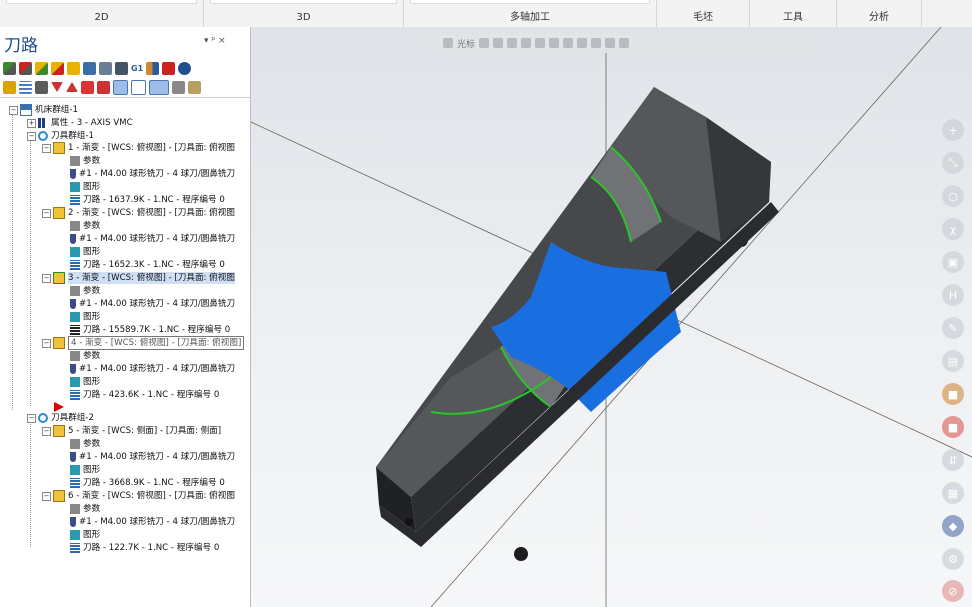 This screenshot has height=607, width=972. Describe the element at coordinates (153, 68) in the screenshot. I see `post-icon` at that location.